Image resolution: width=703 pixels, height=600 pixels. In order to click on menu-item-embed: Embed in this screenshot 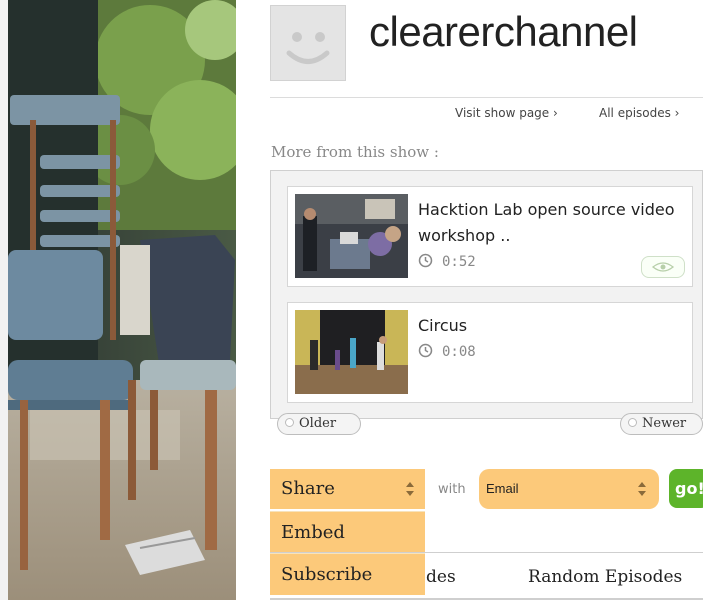, I will do `click(347, 532)`.